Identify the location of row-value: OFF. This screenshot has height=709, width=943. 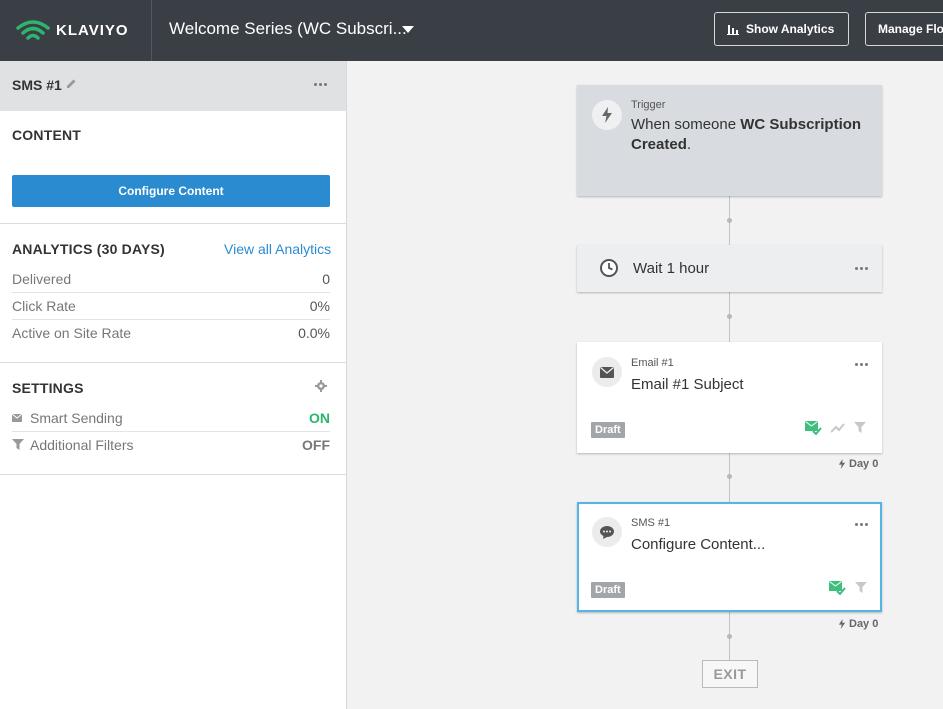
(316, 444).